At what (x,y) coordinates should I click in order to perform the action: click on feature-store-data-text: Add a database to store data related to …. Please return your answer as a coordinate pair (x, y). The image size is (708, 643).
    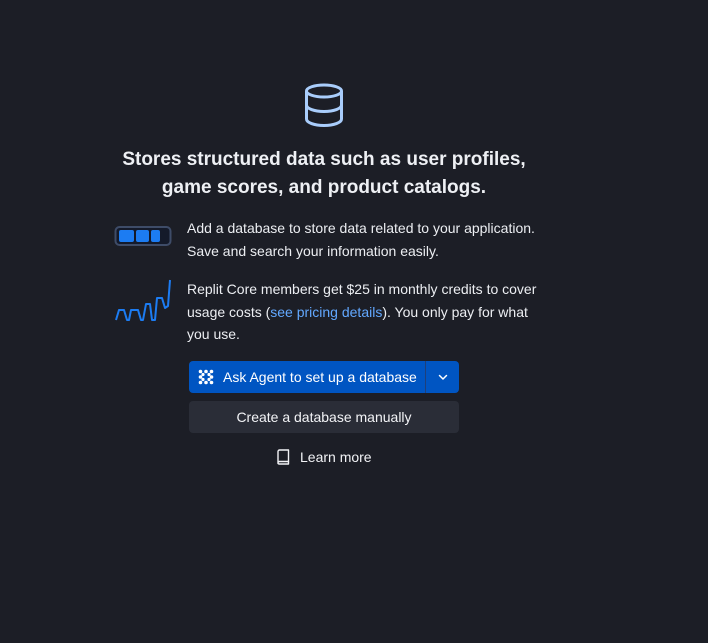
    Looking at the image, I should click on (361, 239).